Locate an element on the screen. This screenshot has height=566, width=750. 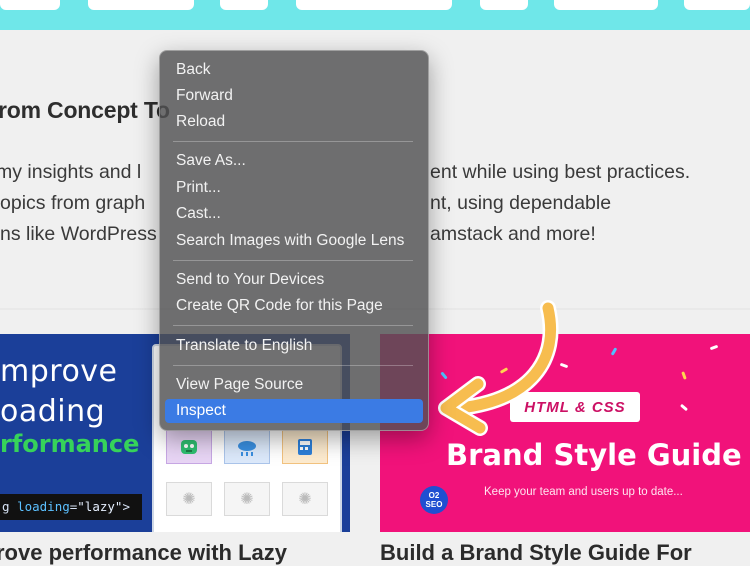
code-value: "lazy" is located at coordinates (100, 506).